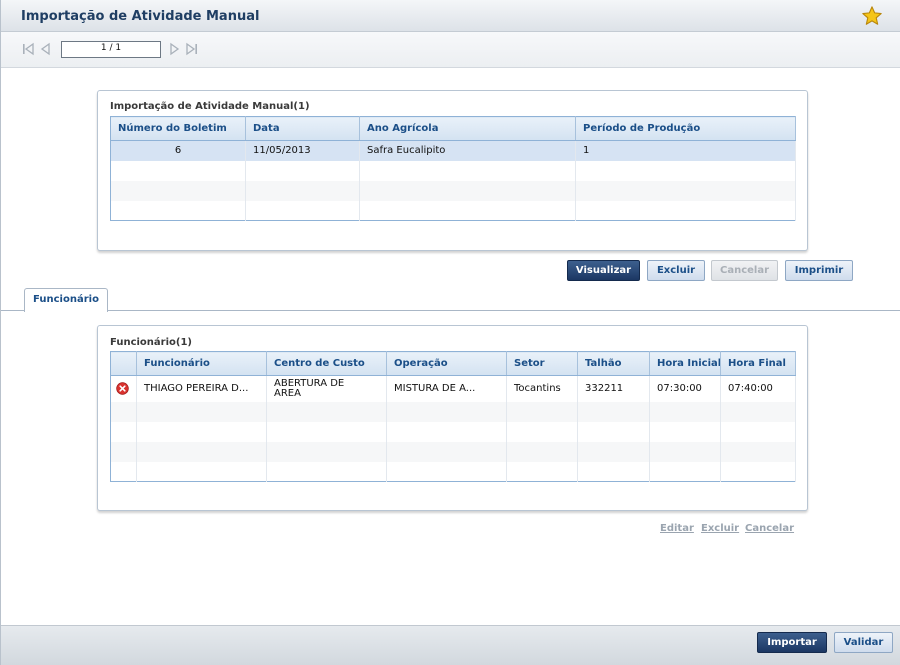  I want to click on table-row: 6 11/05/2013 Safra Eucalipito 1, so click(453, 150).